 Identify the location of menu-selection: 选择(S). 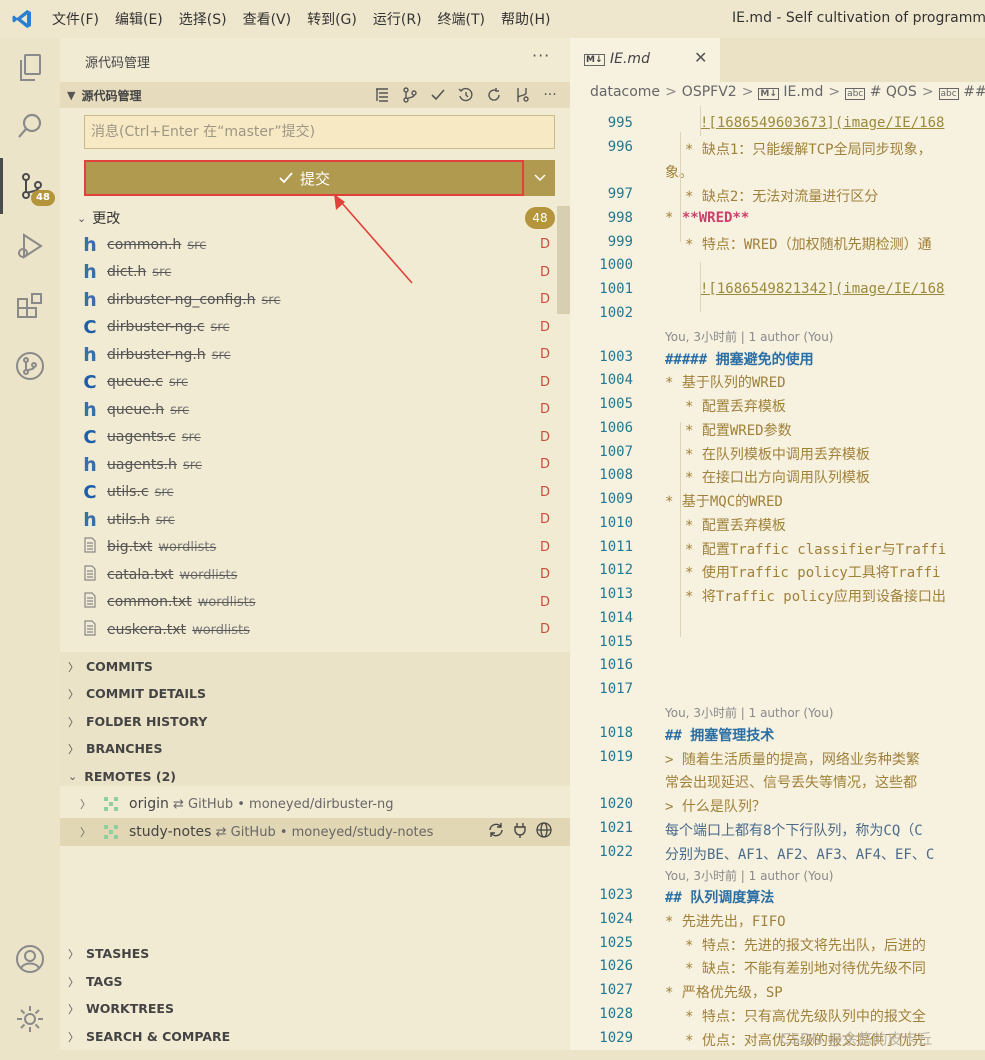
(203, 19).